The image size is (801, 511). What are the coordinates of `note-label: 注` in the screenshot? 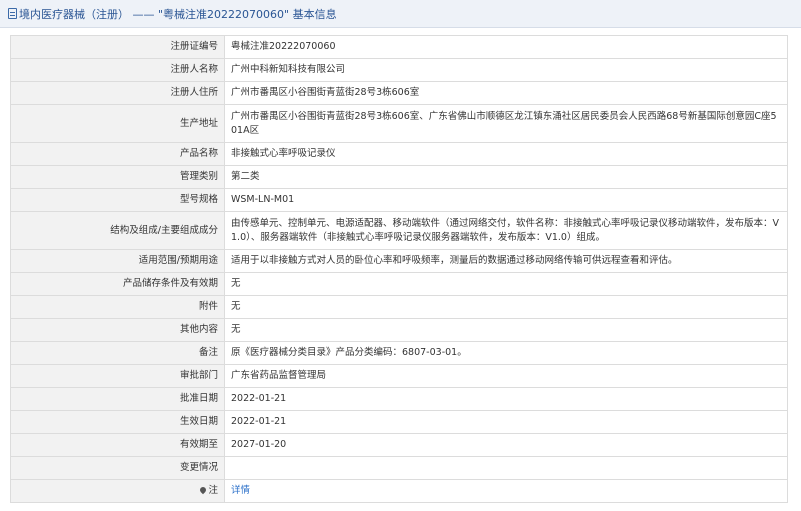 It's located at (213, 490).